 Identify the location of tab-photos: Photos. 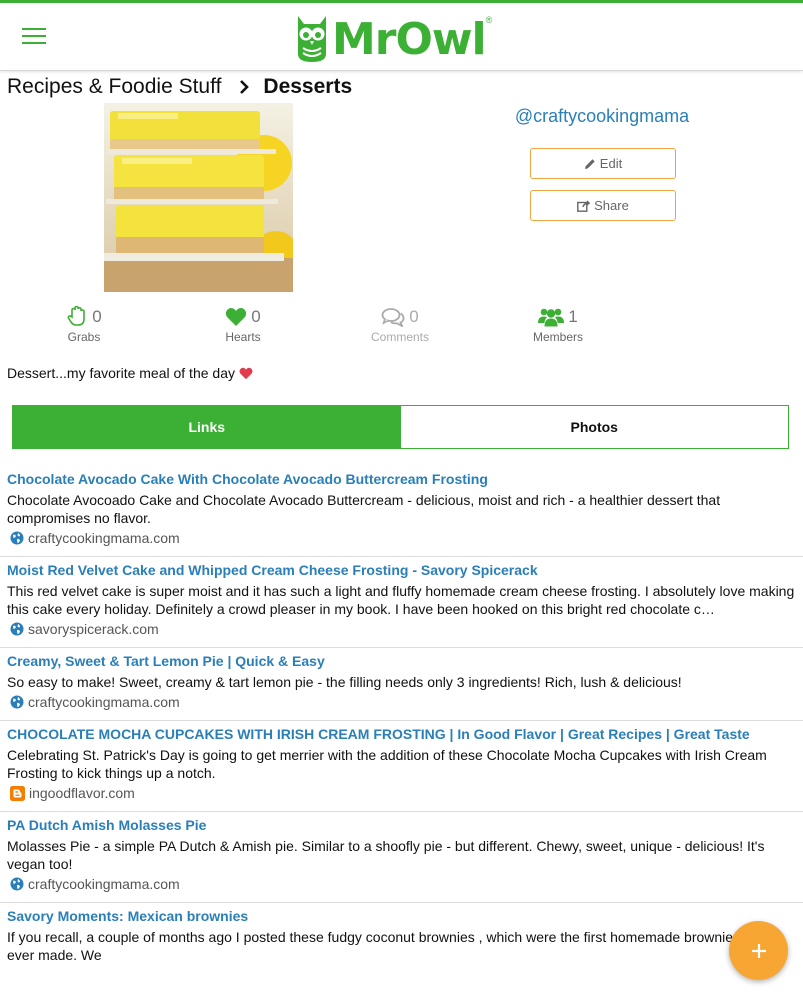
(594, 427).